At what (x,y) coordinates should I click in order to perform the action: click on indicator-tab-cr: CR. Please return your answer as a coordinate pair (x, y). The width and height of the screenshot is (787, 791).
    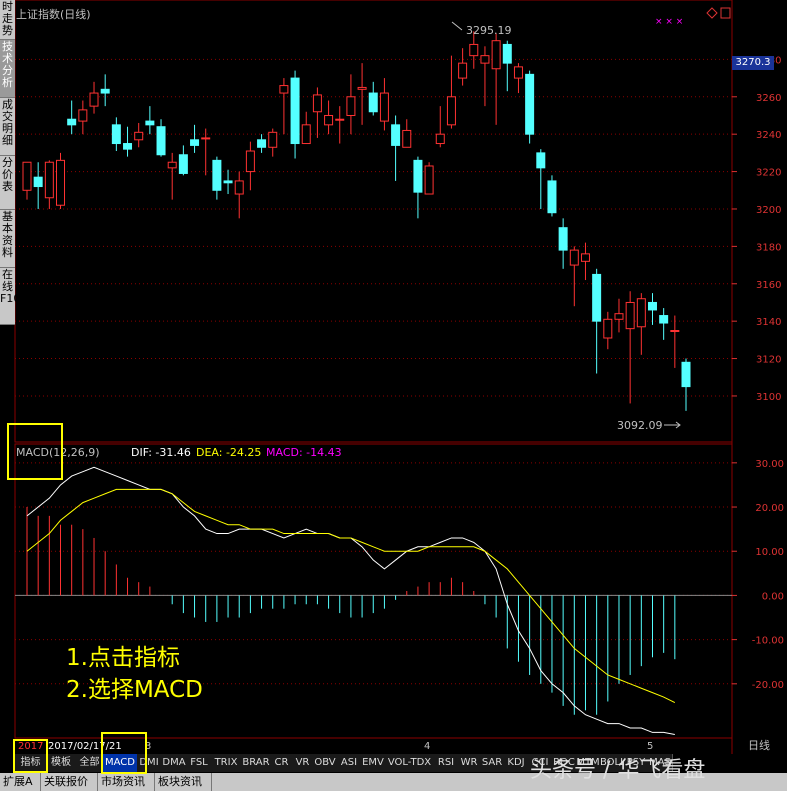
    Looking at the image, I should click on (282, 763).